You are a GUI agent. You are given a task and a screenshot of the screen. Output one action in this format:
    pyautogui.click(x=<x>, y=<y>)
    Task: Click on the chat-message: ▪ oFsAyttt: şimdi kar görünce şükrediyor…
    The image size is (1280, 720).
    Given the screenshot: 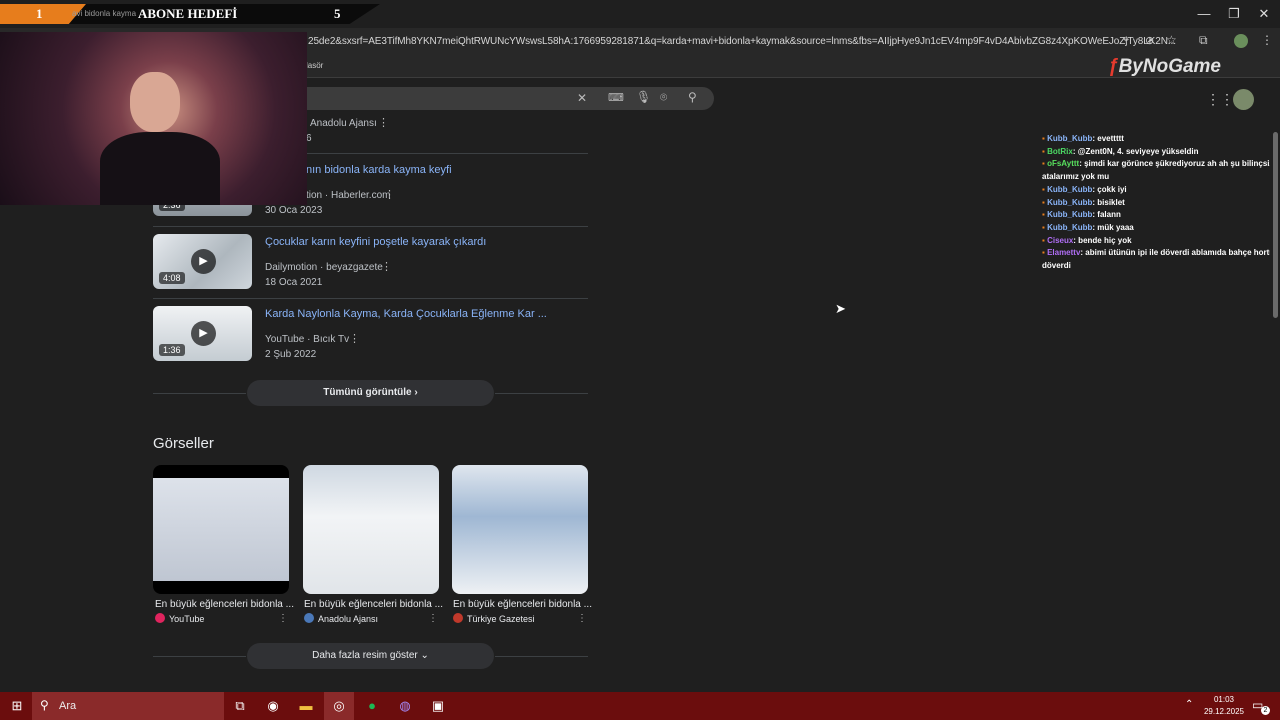 What is the action you would take?
    pyautogui.click(x=1158, y=164)
    